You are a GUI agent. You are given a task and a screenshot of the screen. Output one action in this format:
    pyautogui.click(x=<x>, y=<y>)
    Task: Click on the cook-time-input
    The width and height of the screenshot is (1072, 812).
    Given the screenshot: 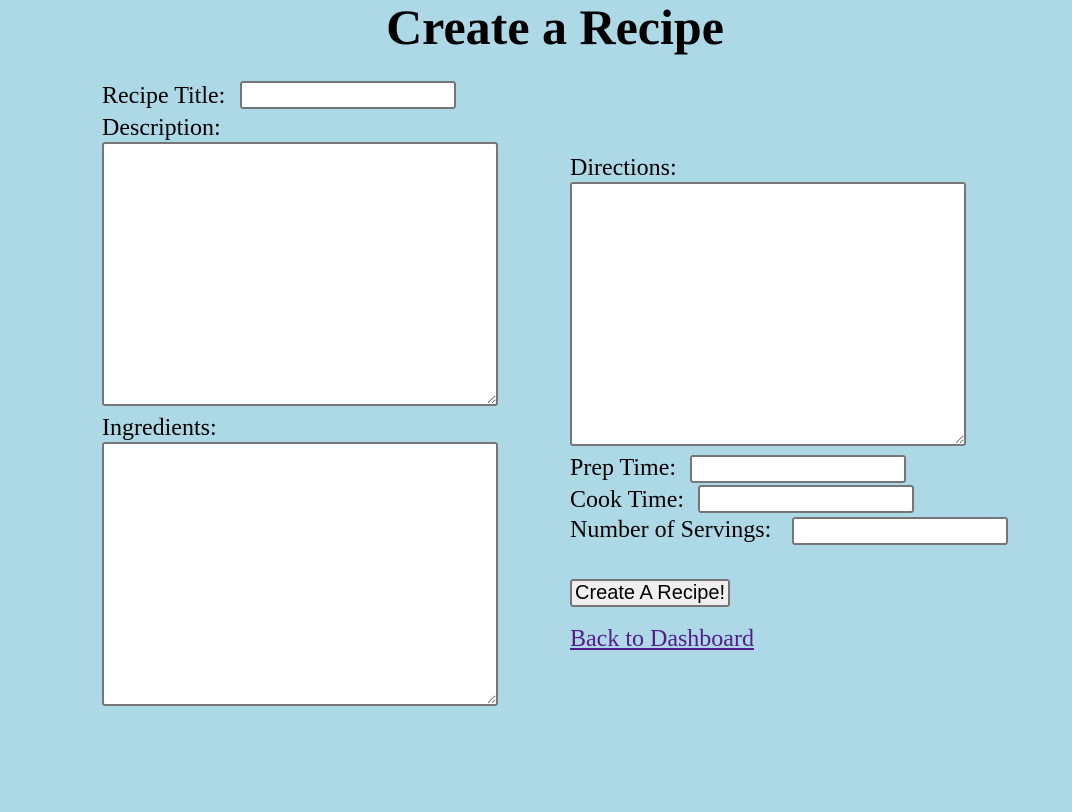 What is the action you would take?
    pyautogui.click(x=806, y=499)
    